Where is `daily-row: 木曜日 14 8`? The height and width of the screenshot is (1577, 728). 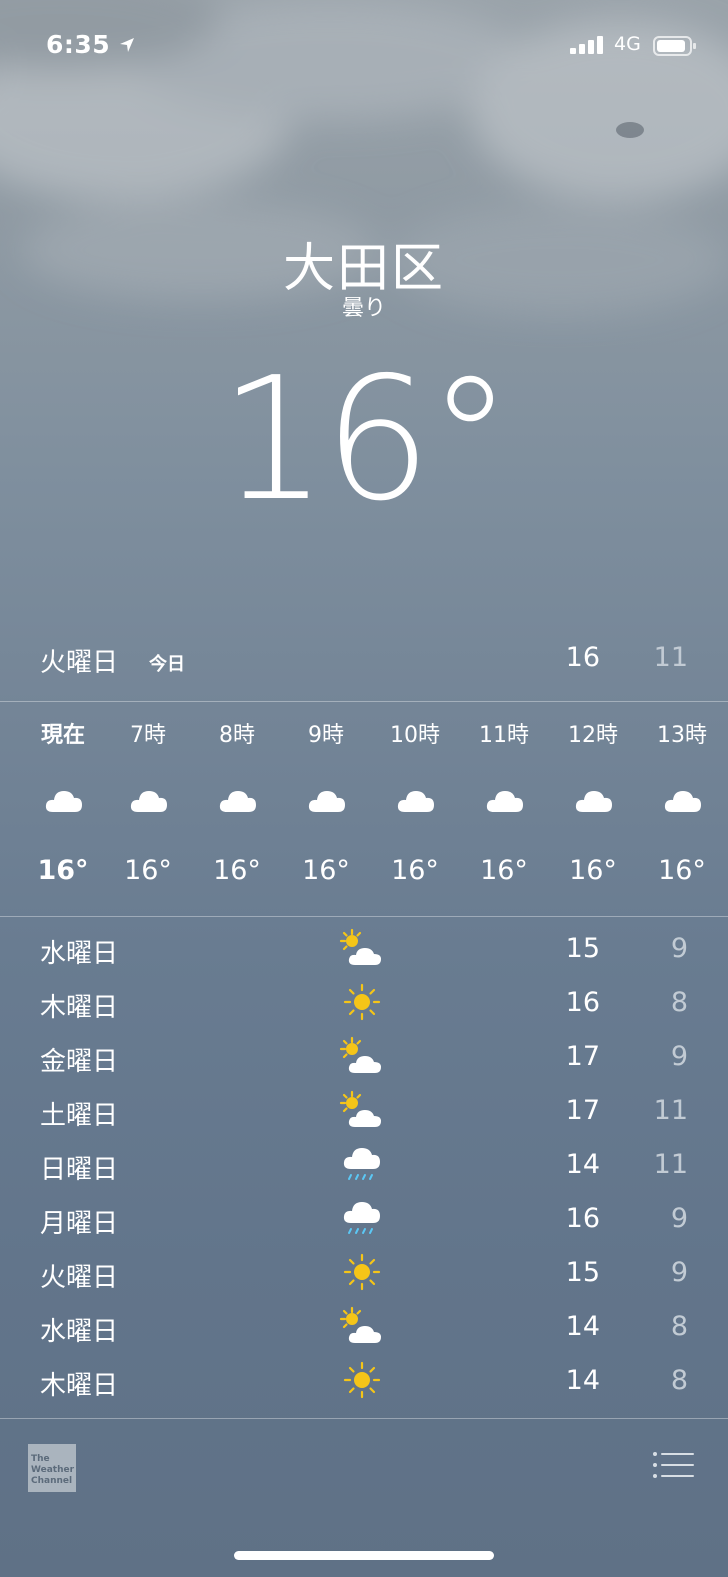 daily-row: 木曜日 14 8 is located at coordinates (364, 1384).